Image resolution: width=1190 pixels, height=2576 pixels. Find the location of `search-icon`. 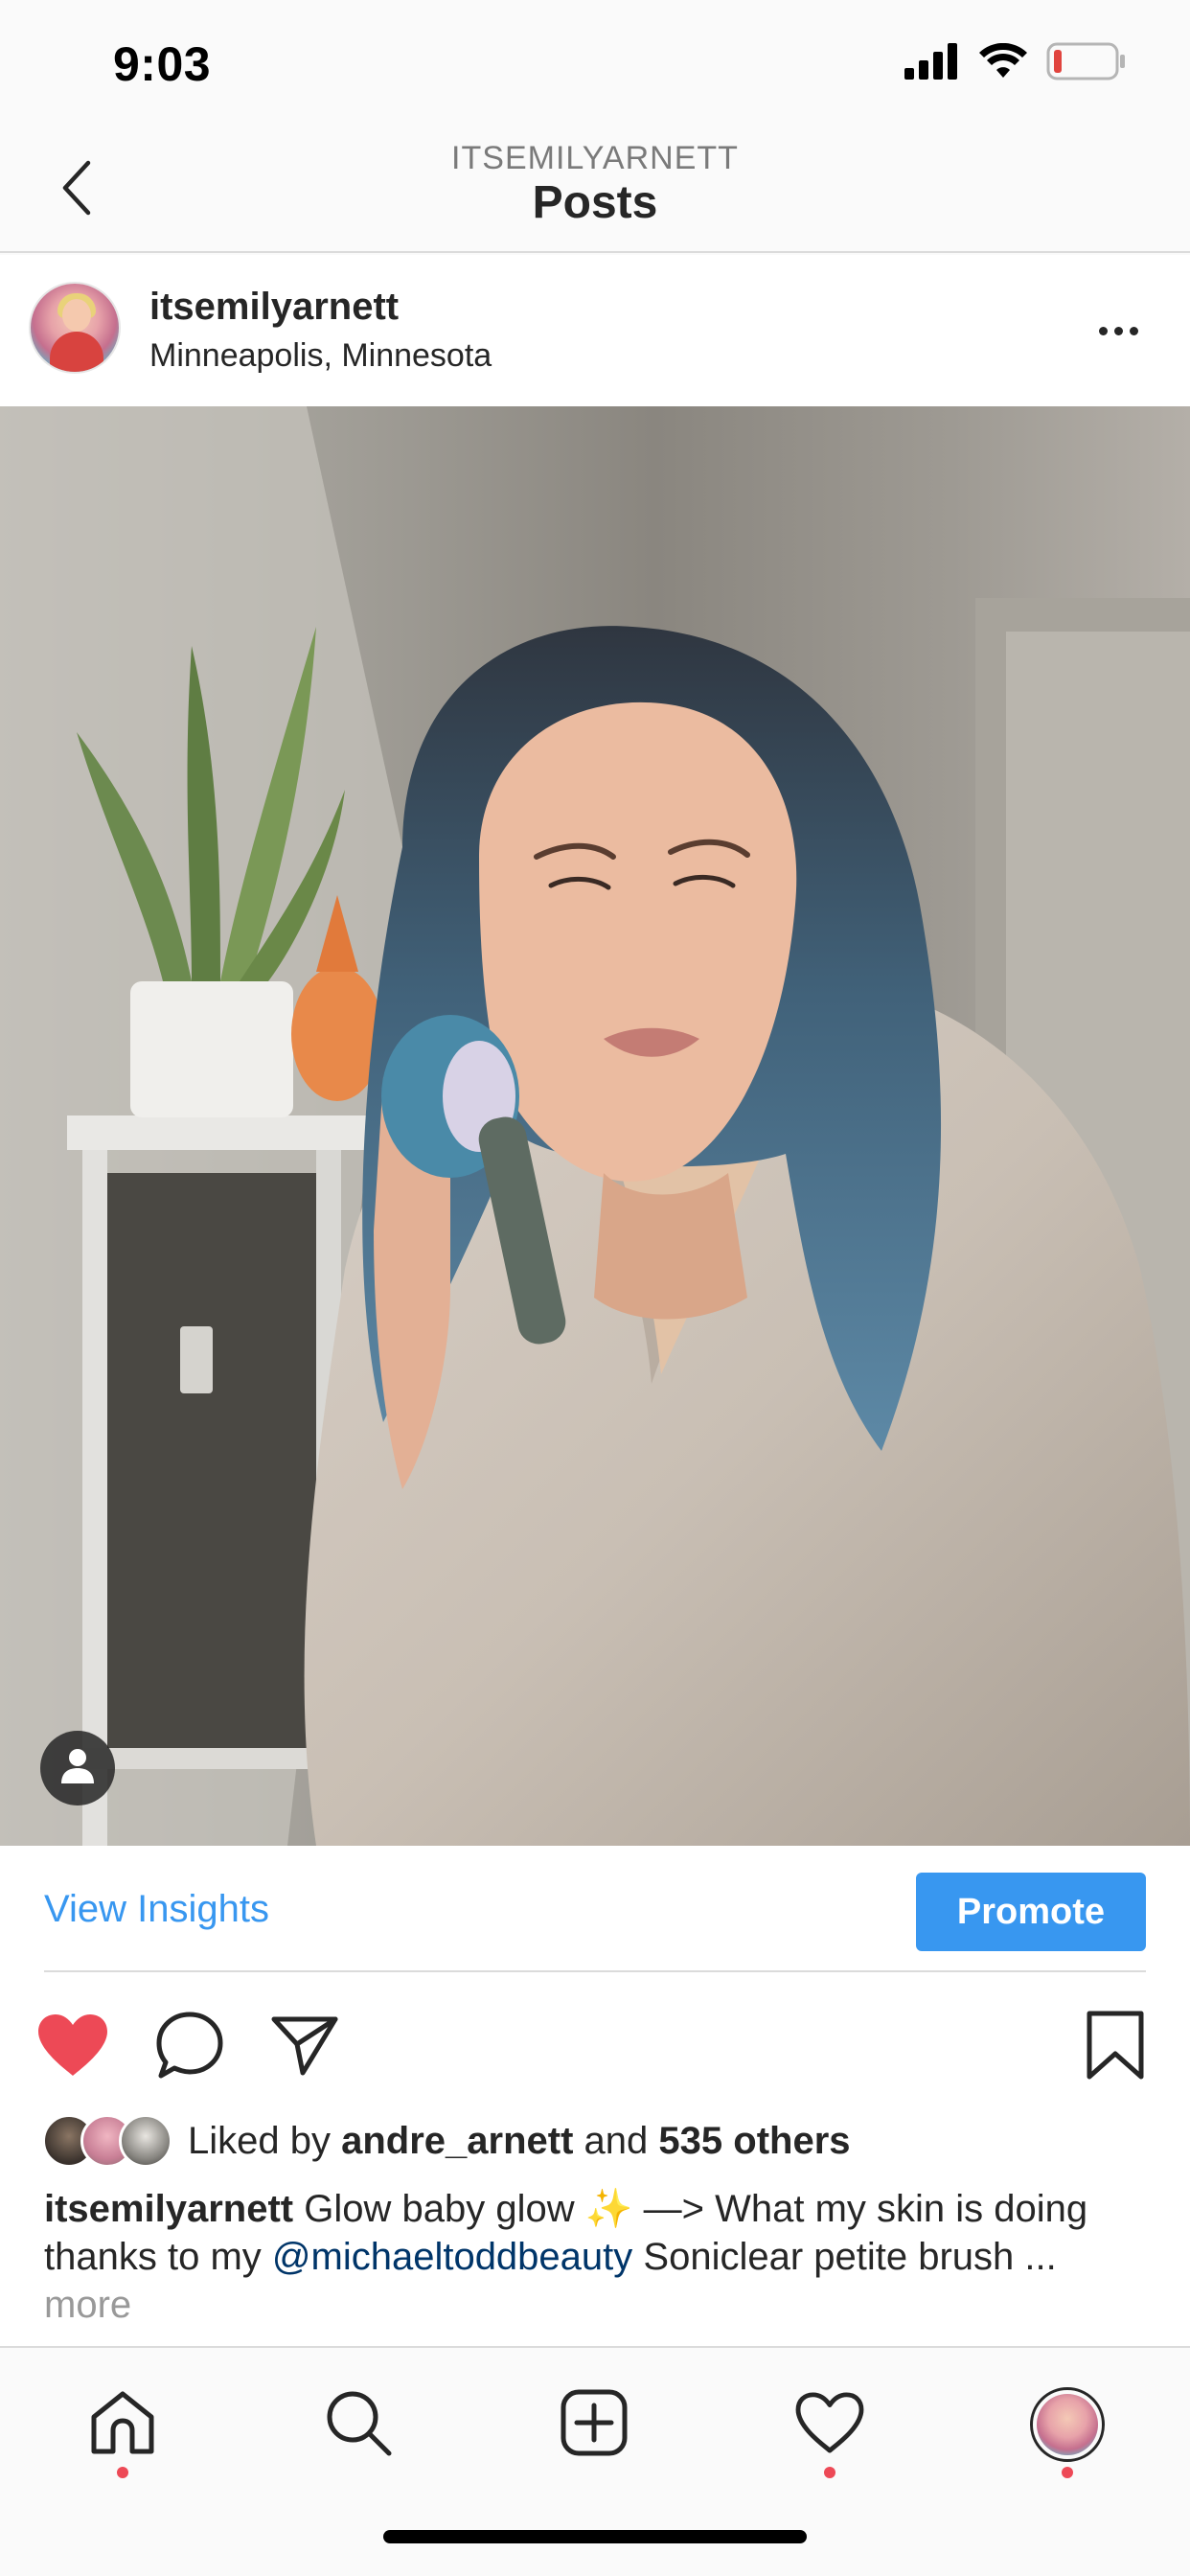

search-icon is located at coordinates (358, 2425).